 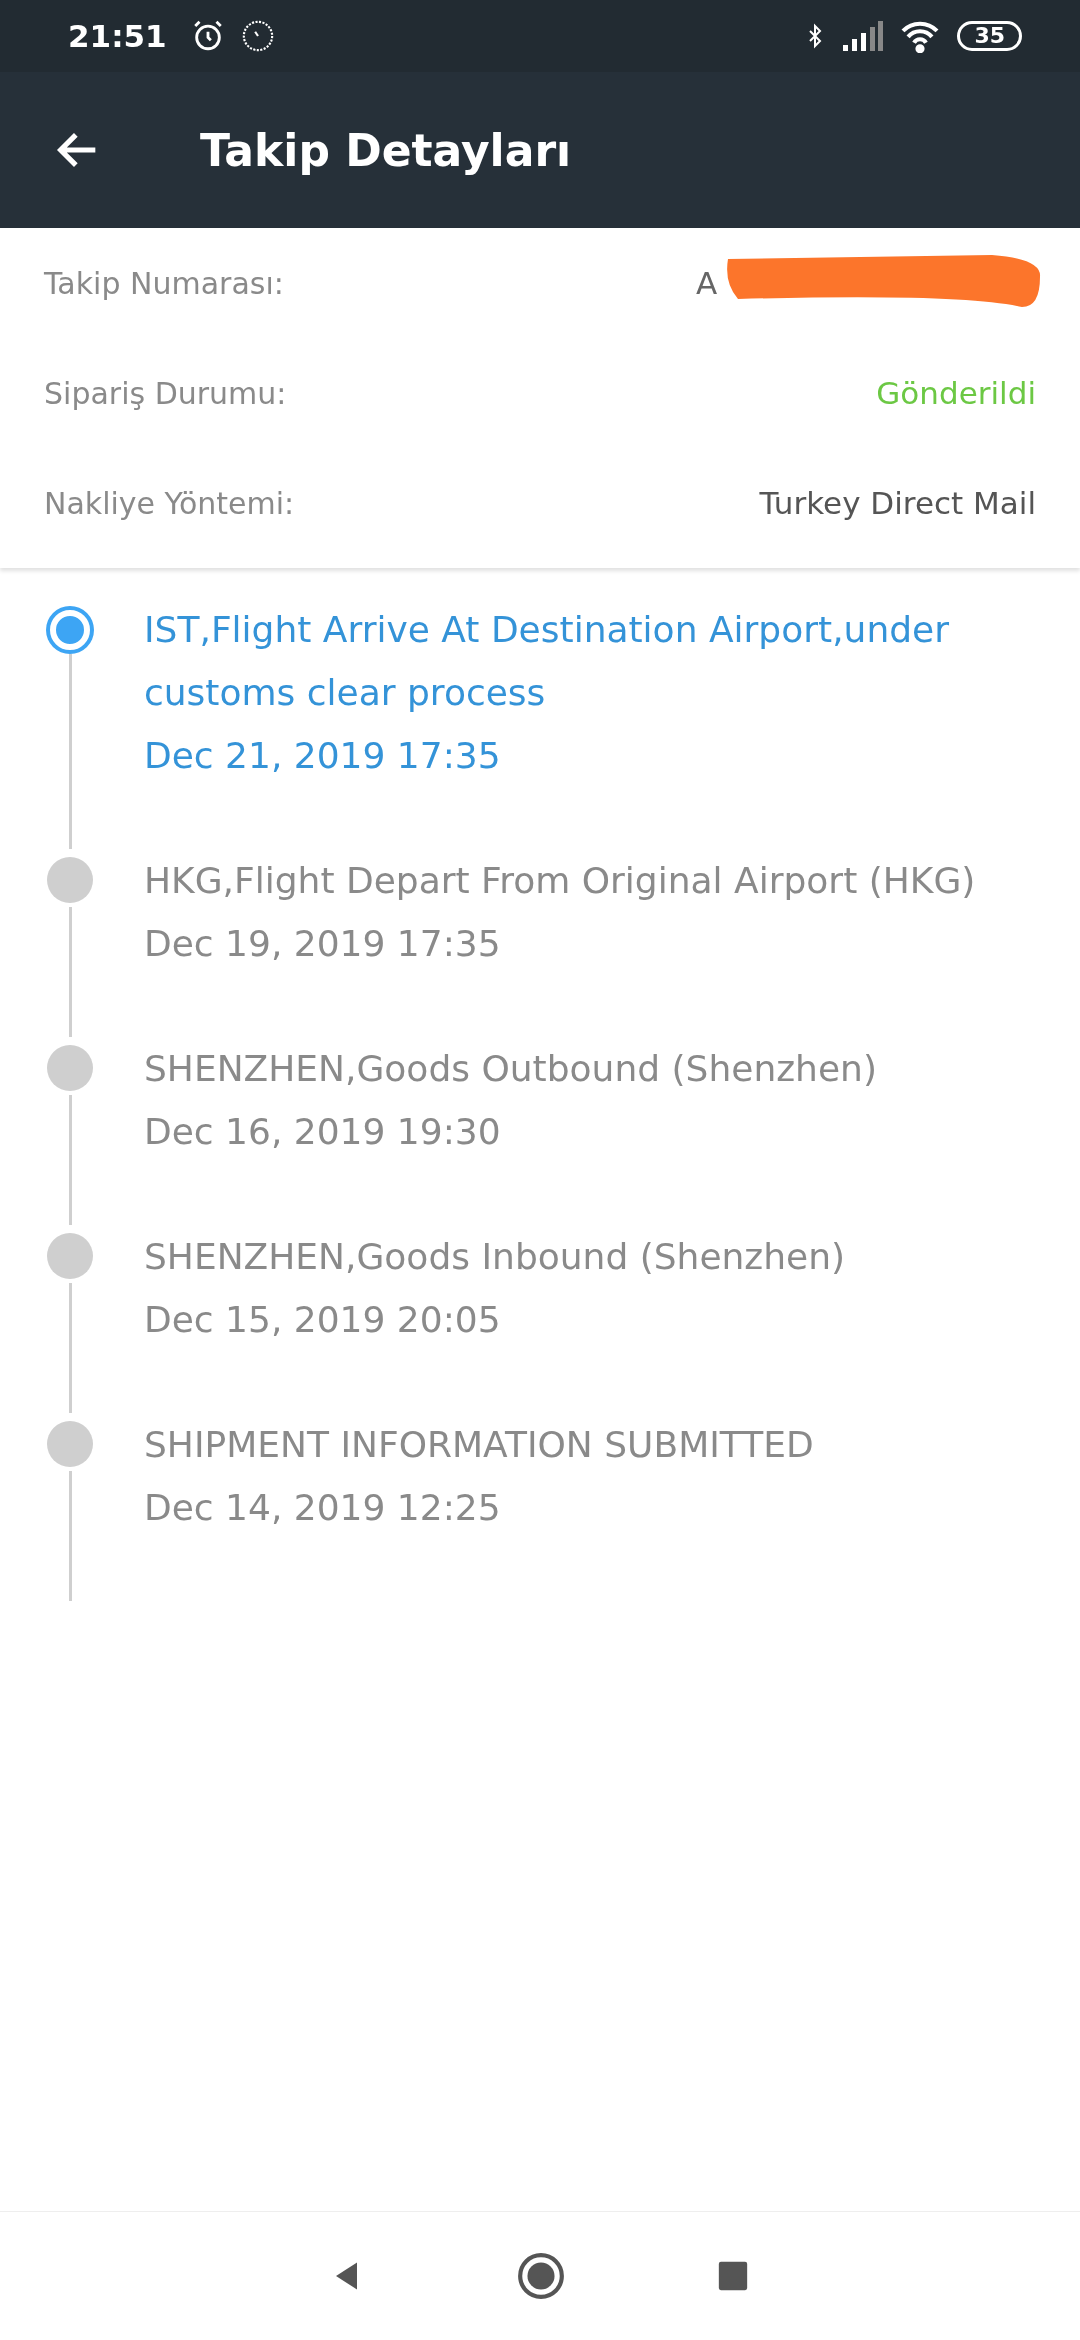 What do you see at coordinates (511, 1069) in the screenshot?
I see `event-description: SHENZHEN,Goods Outbound (Shenzhen)` at bounding box center [511, 1069].